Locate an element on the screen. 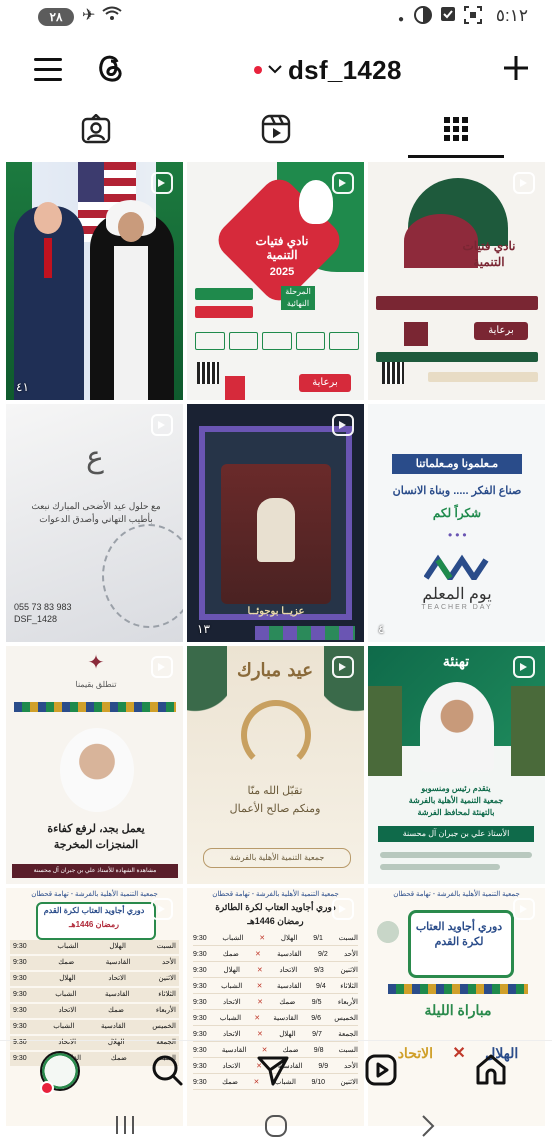 Image resolution: width=552 pixels, height=1146 pixels. table-row: 9:30 الشباب القادسية الخميس is located at coordinates (94, 1027).